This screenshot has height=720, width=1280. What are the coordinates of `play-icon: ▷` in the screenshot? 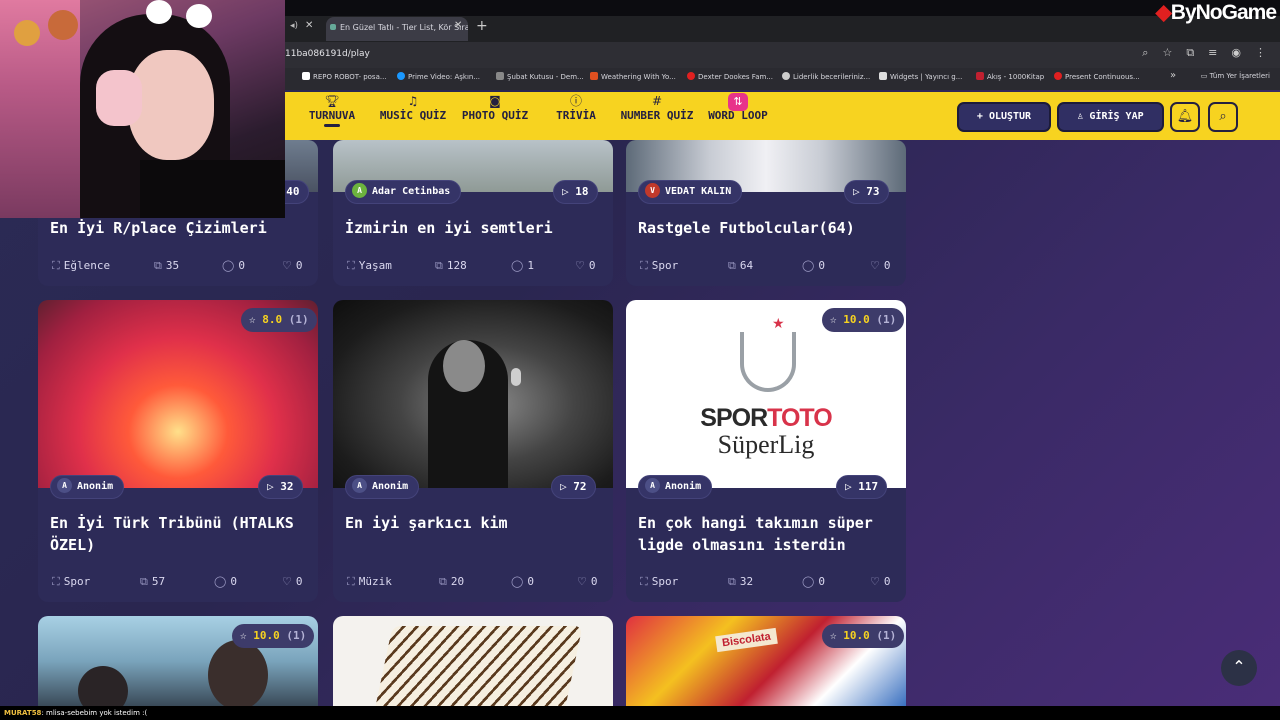 It's located at (860, 191).